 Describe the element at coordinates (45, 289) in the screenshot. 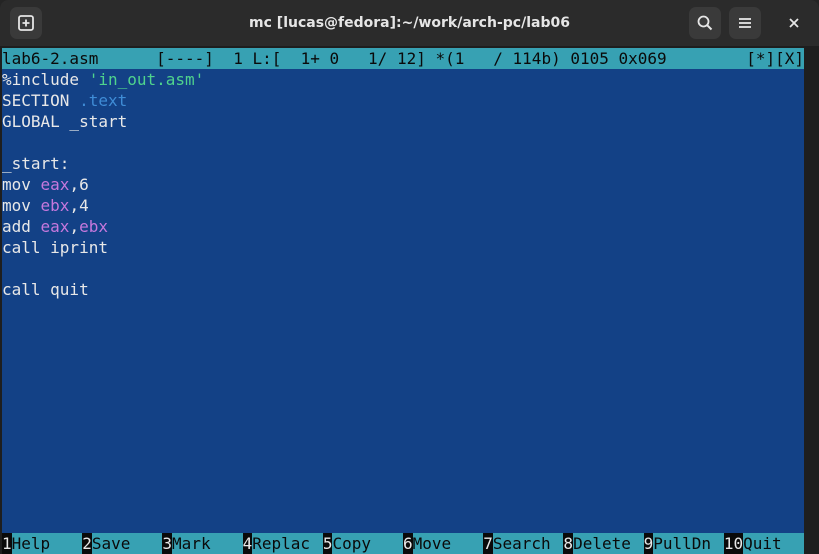

I see `code-token: call quit` at that location.